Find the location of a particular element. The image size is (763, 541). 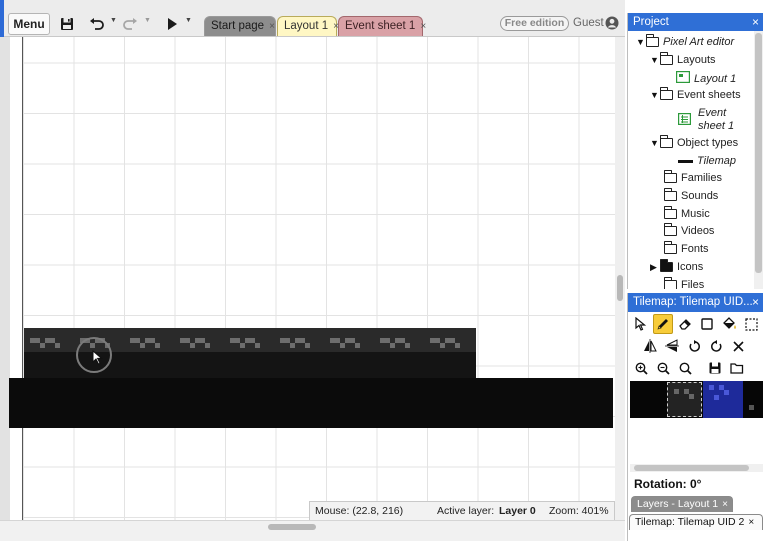

menu-button: Menu is located at coordinates (29, 24).